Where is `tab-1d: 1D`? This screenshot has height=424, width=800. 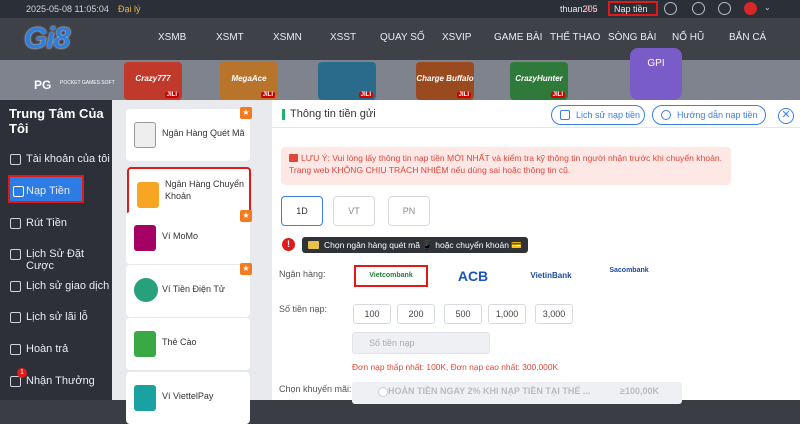 tab-1d: 1D is located at coordinates (302, 211).